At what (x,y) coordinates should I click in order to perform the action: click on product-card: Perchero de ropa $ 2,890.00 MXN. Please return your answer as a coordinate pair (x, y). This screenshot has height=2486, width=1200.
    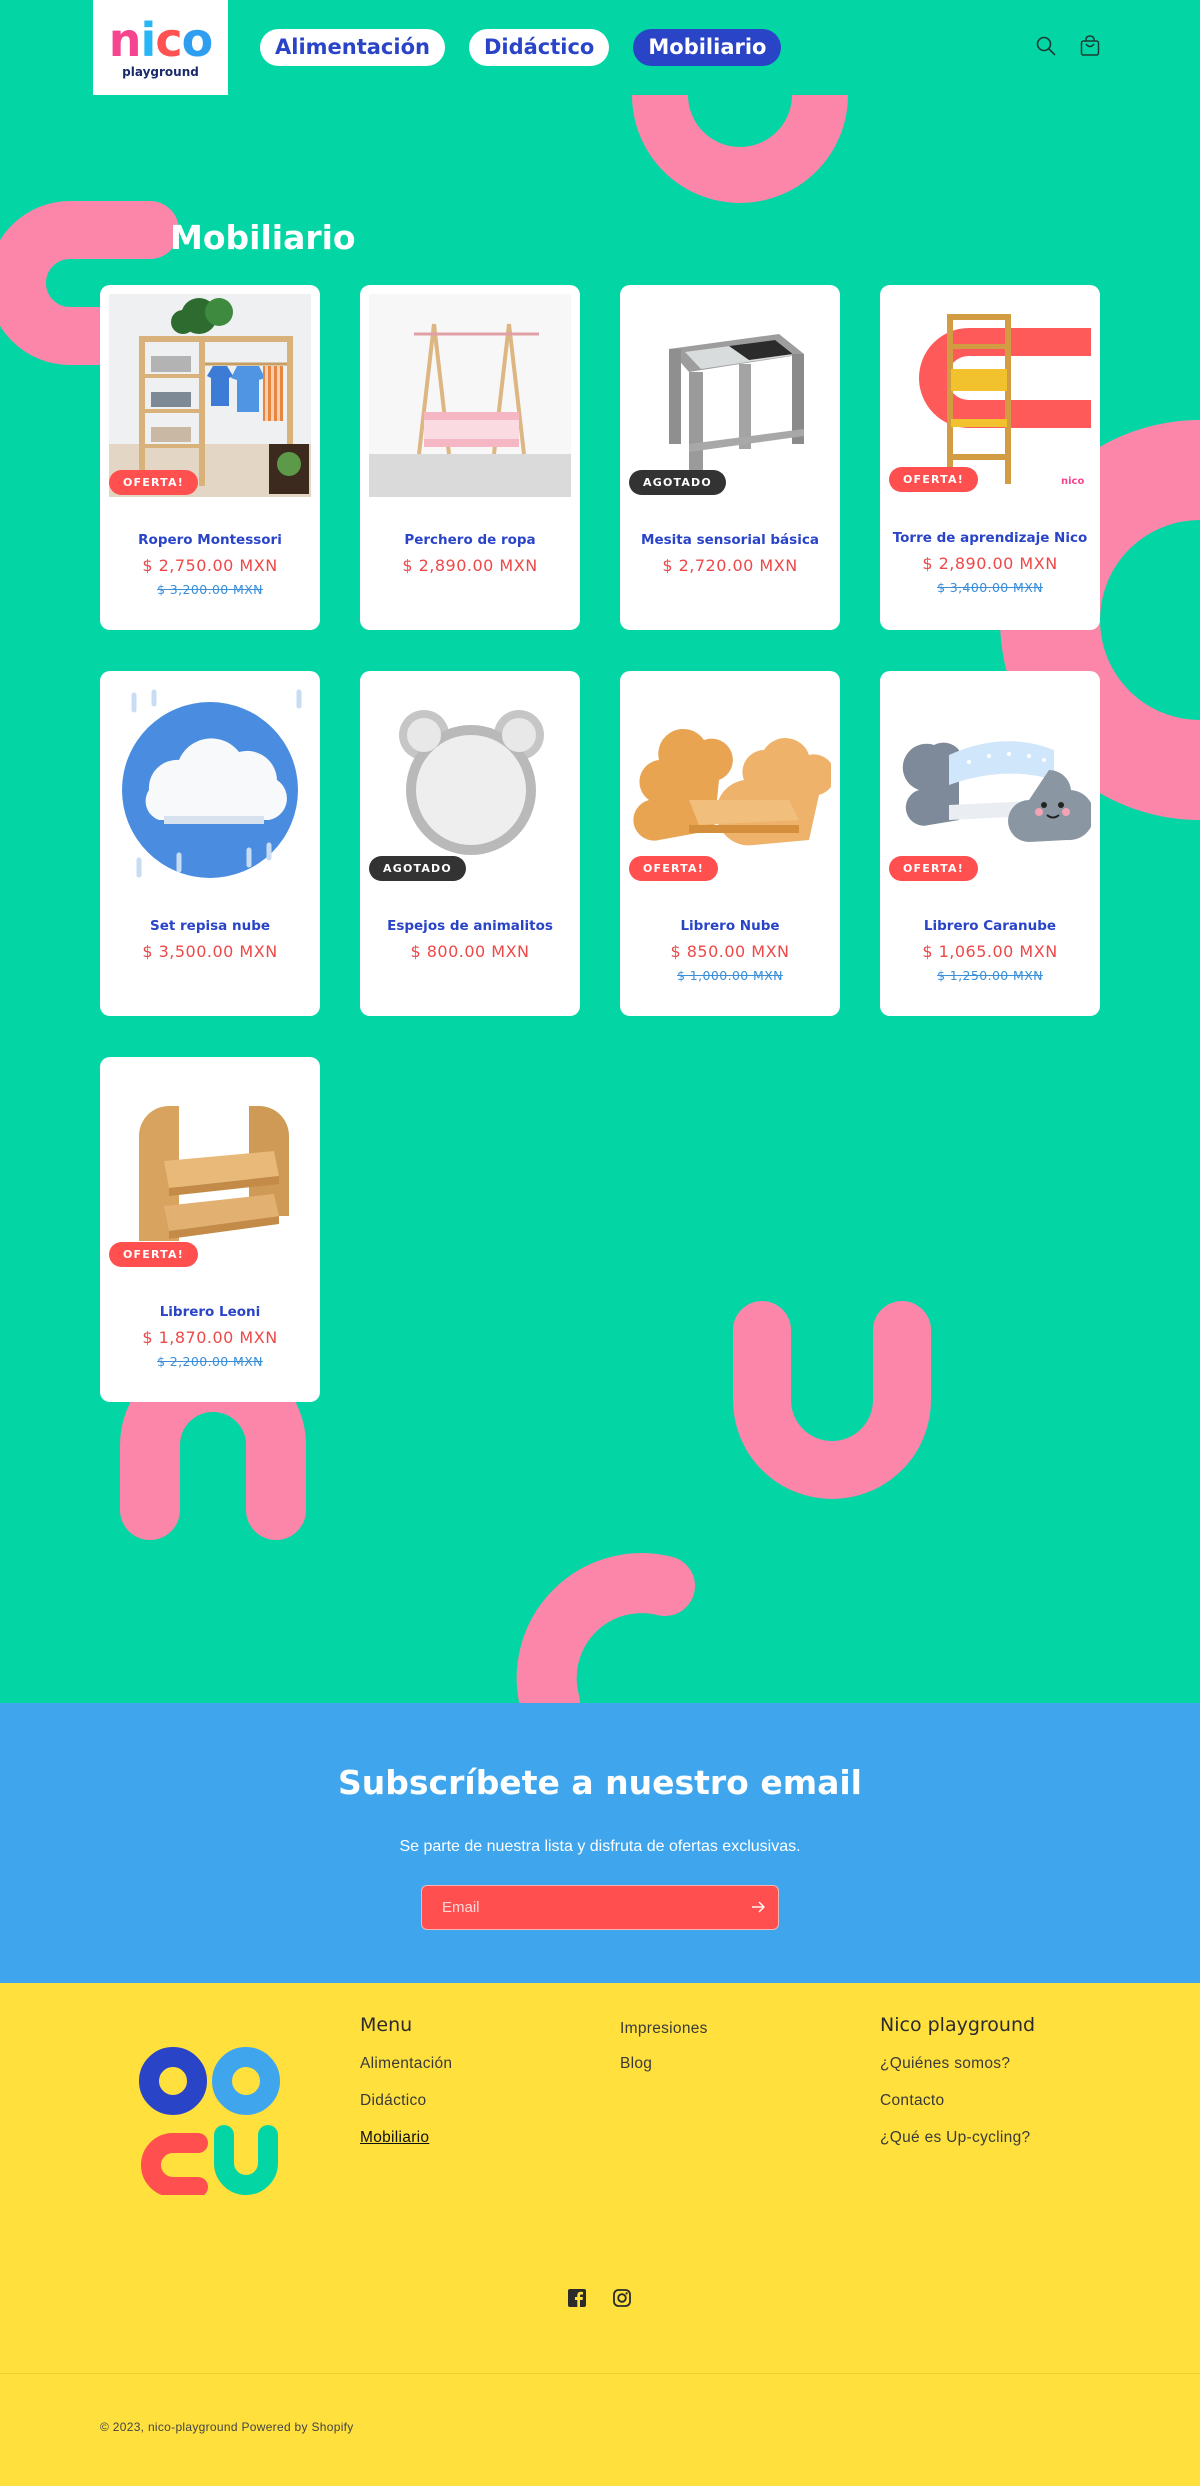
    Looking at the image, I should click on (470, 457).